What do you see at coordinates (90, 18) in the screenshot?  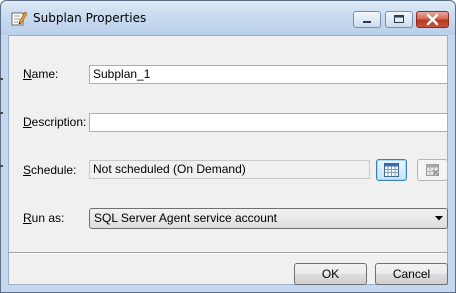 I see `window-title: Subplan Properties` at bounding box center [90, 18].